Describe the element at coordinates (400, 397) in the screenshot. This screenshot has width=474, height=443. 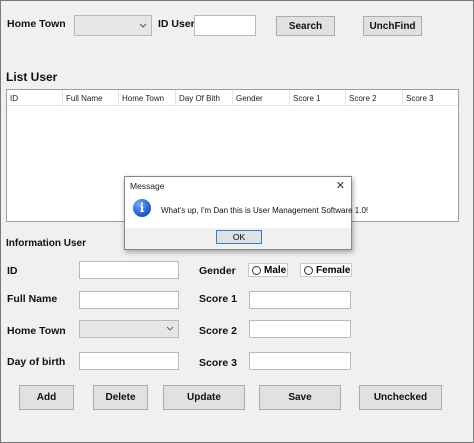
I see `unchecked-button: Unchecked` at that location.